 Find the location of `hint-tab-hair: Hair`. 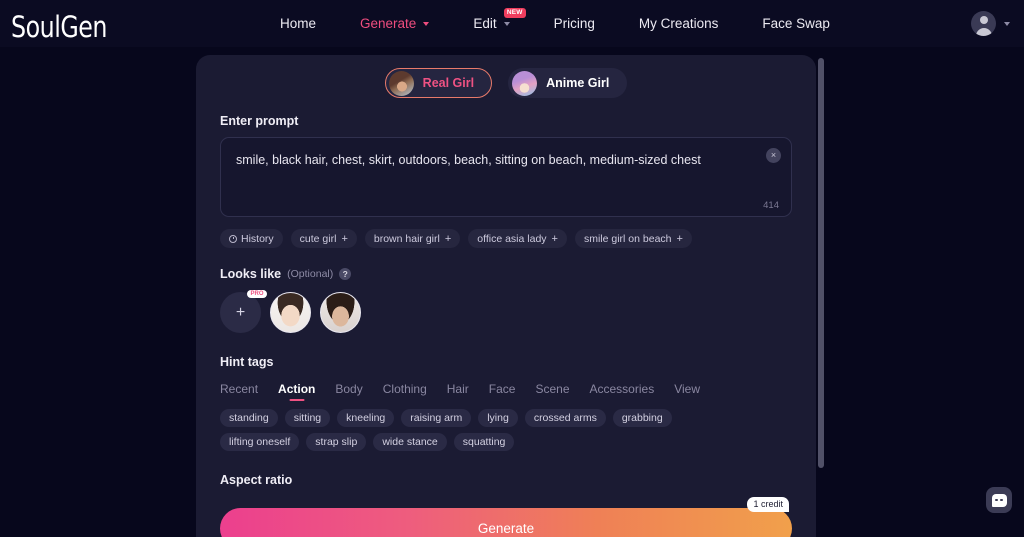

hint-tab-hair: Hair is located at coordinates (458, 391).